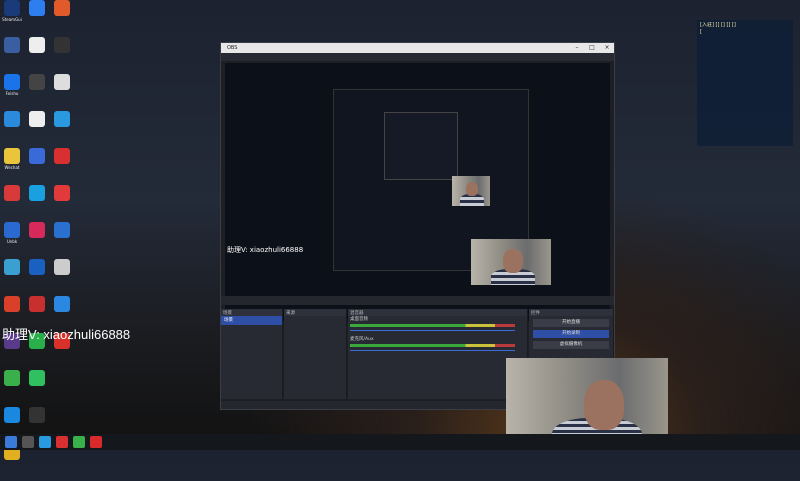 The height and width of the screenshot is (481, 800). Describe the element at coordinates (11, 442) in the screenshot. I see `start-icon` at that location.